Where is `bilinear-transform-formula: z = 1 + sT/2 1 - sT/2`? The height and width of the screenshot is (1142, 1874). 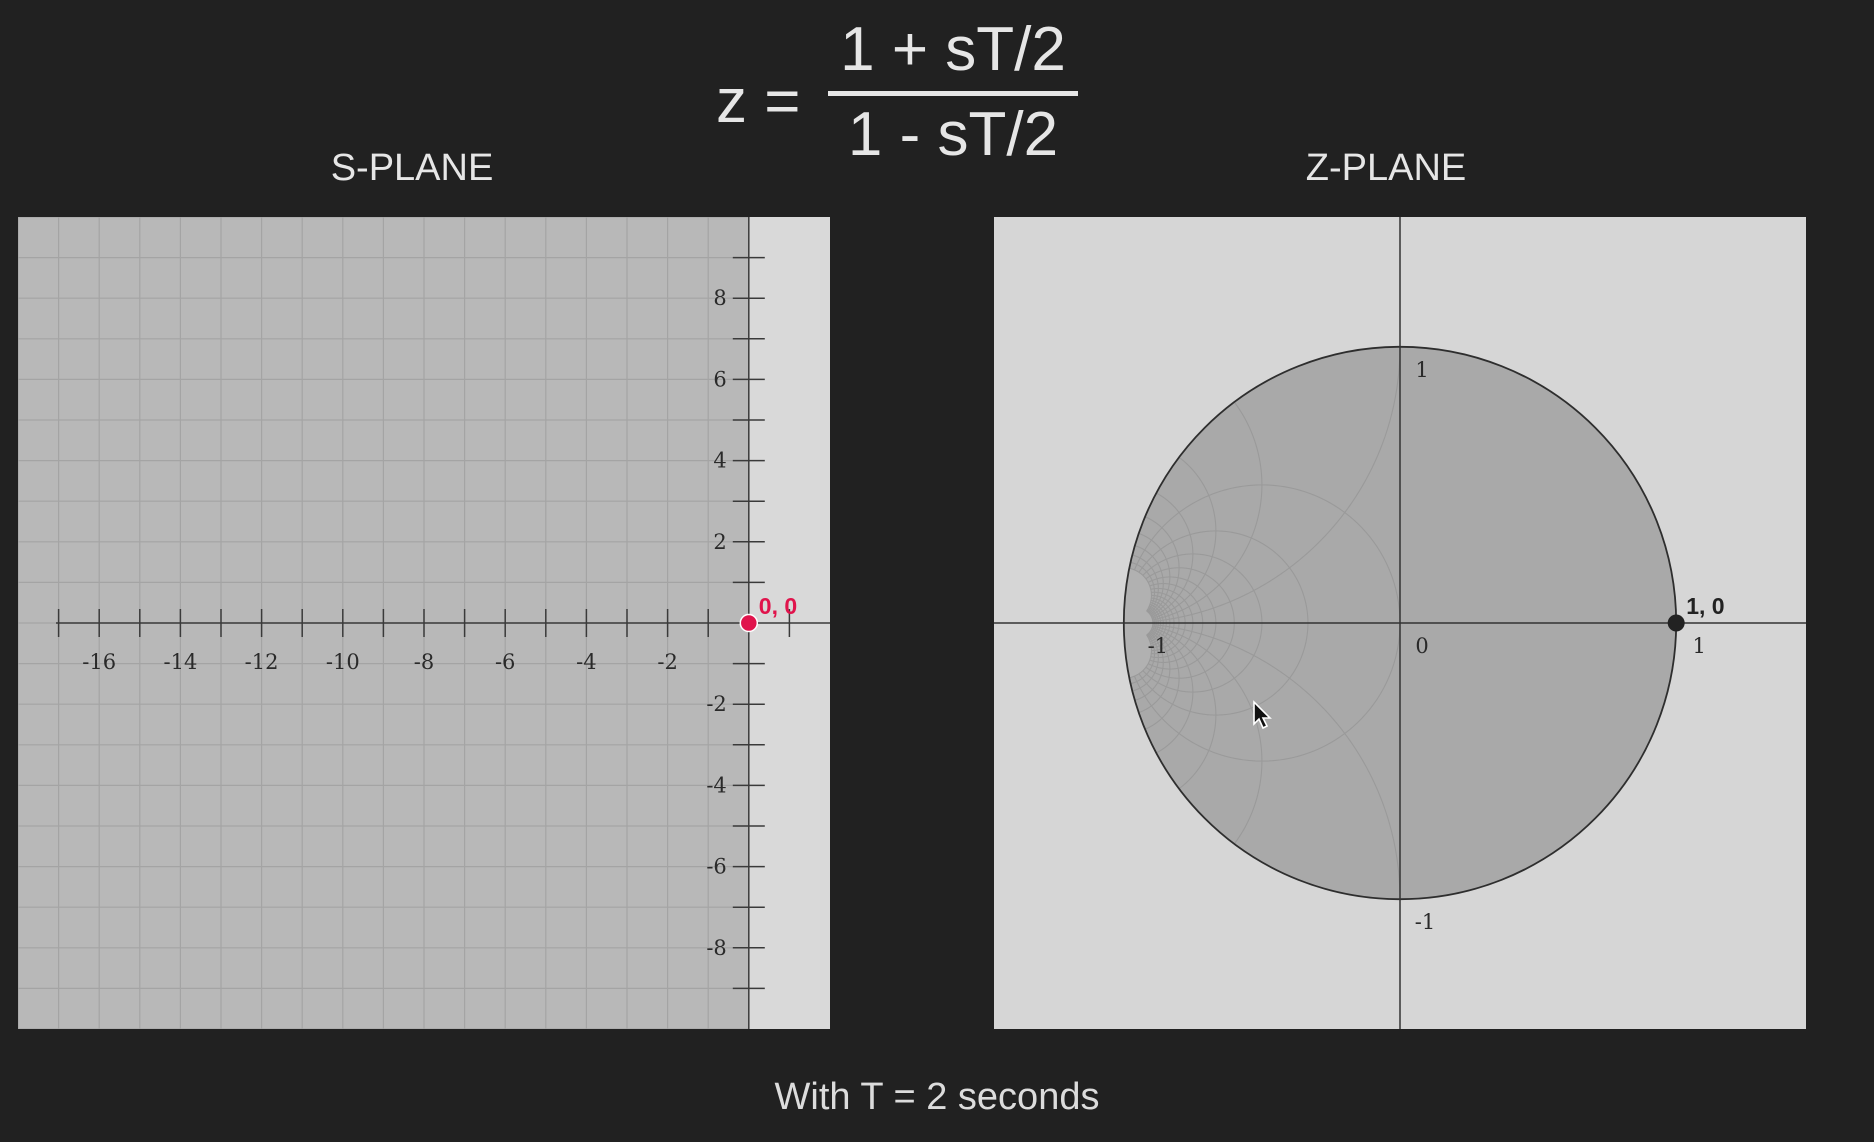 bilinear-transform-formula: z = 1 + sT/2 1 - sT/2 is located at coordinates (900, 91).